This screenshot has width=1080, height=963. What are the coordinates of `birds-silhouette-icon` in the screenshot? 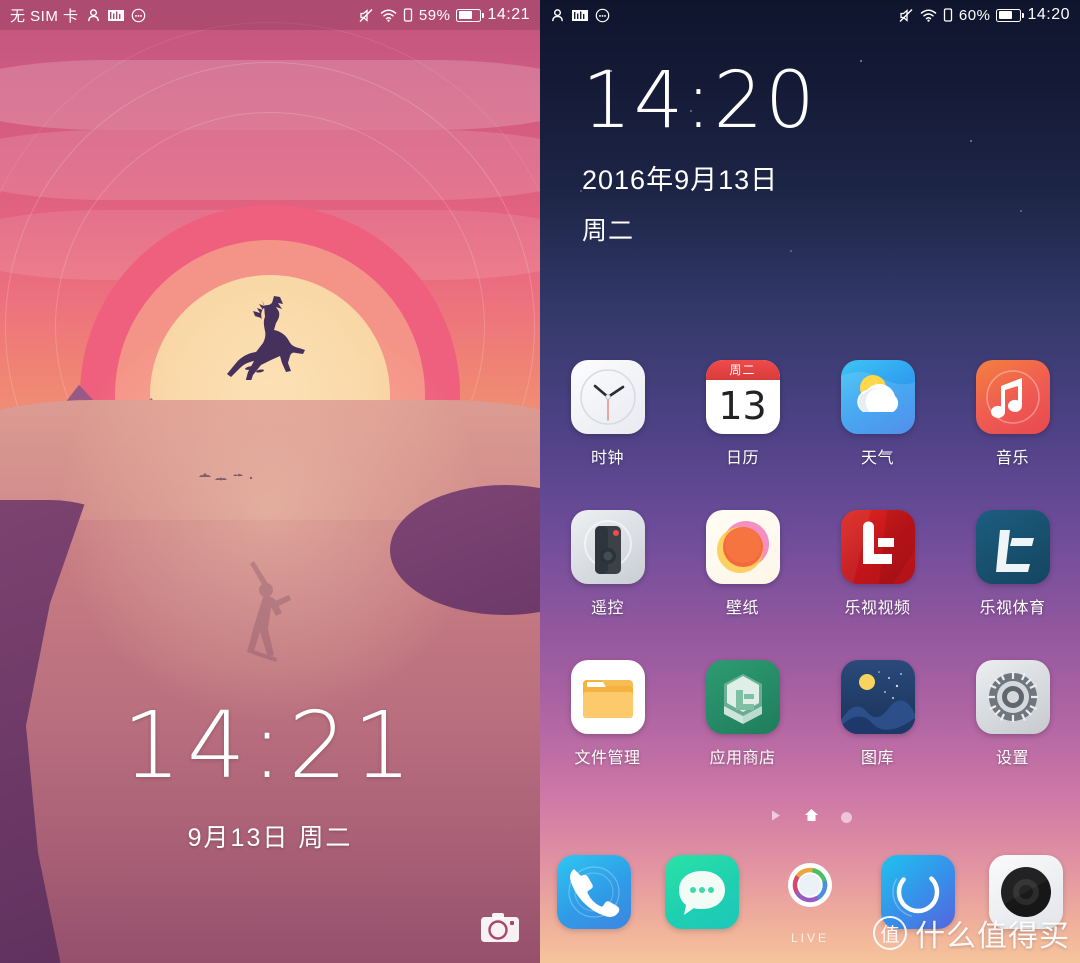 It's located at (226, 477).